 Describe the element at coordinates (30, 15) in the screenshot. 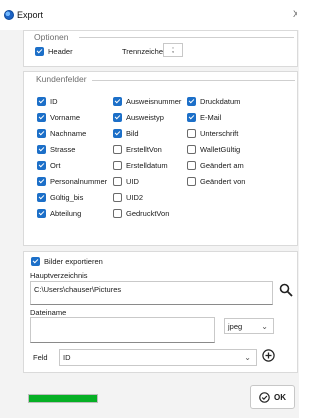

I see `window-title: Export` at that location.